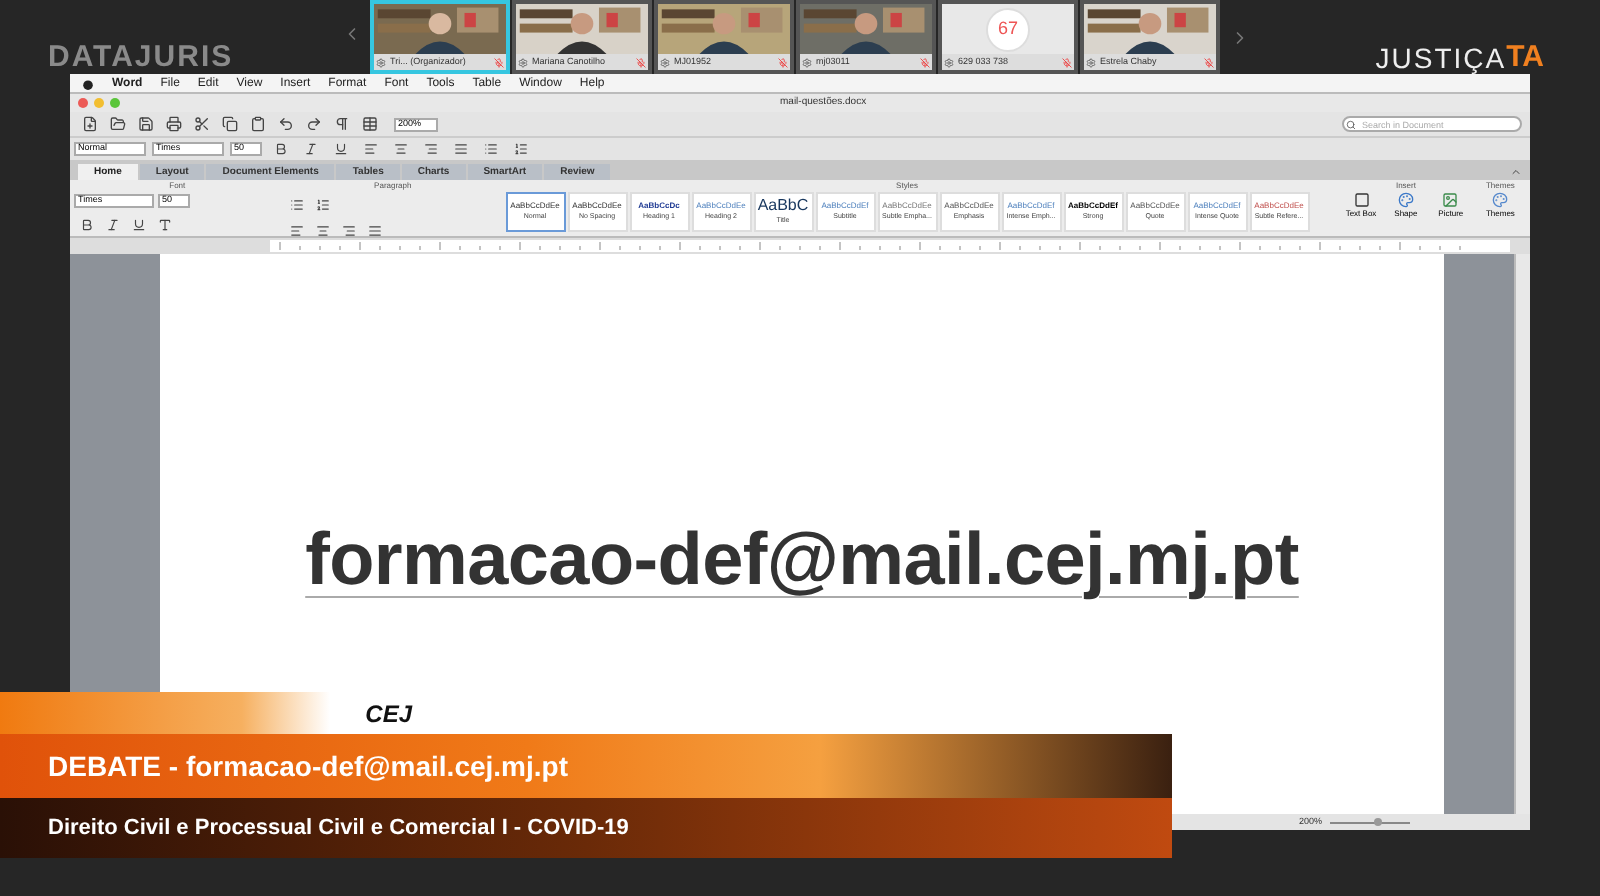  I want to click on redo-icon, so click(314, 124).